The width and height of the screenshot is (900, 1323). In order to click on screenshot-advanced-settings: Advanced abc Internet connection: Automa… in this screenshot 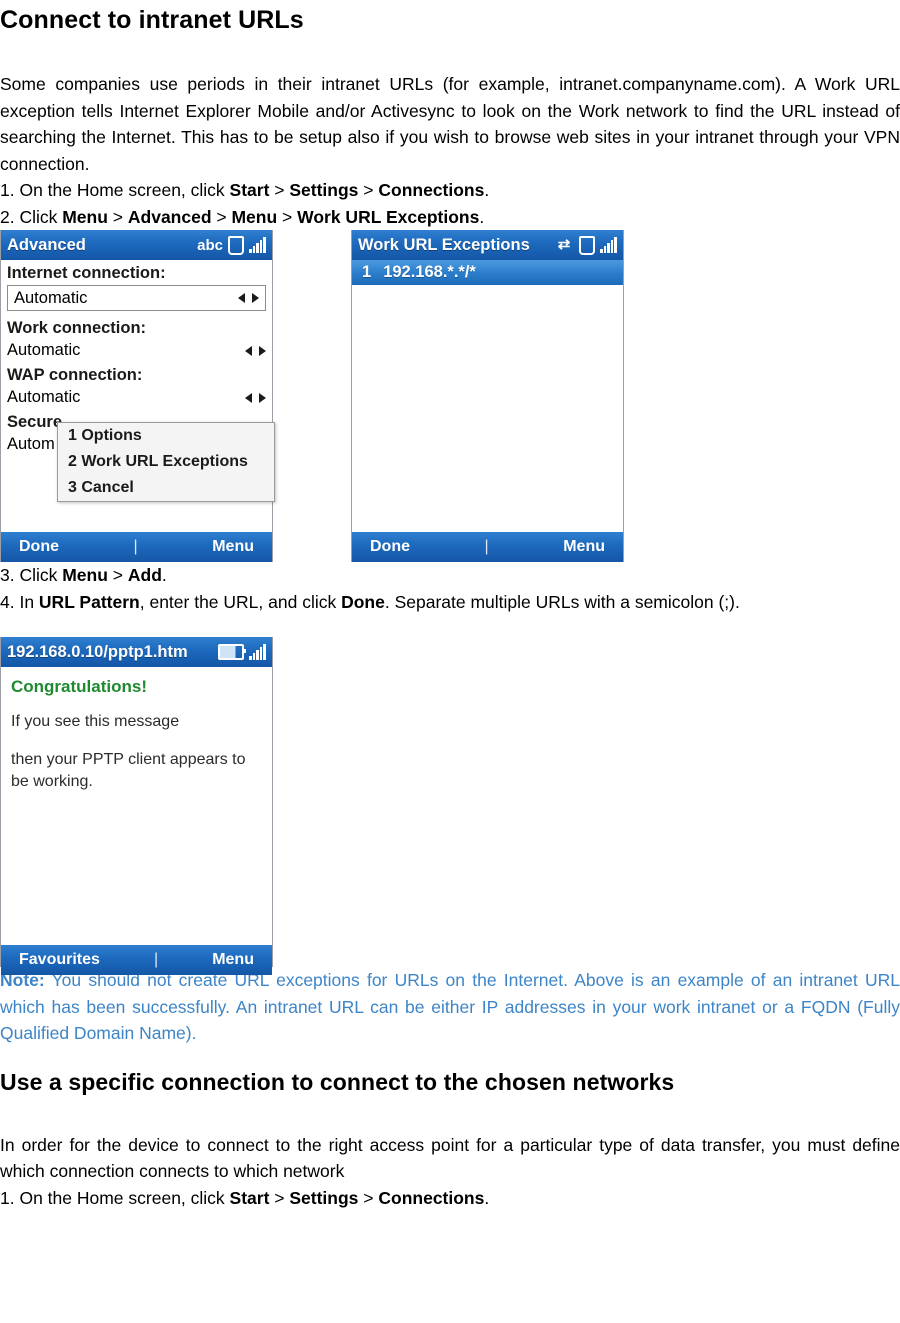, I will do `click(137, 396)`.